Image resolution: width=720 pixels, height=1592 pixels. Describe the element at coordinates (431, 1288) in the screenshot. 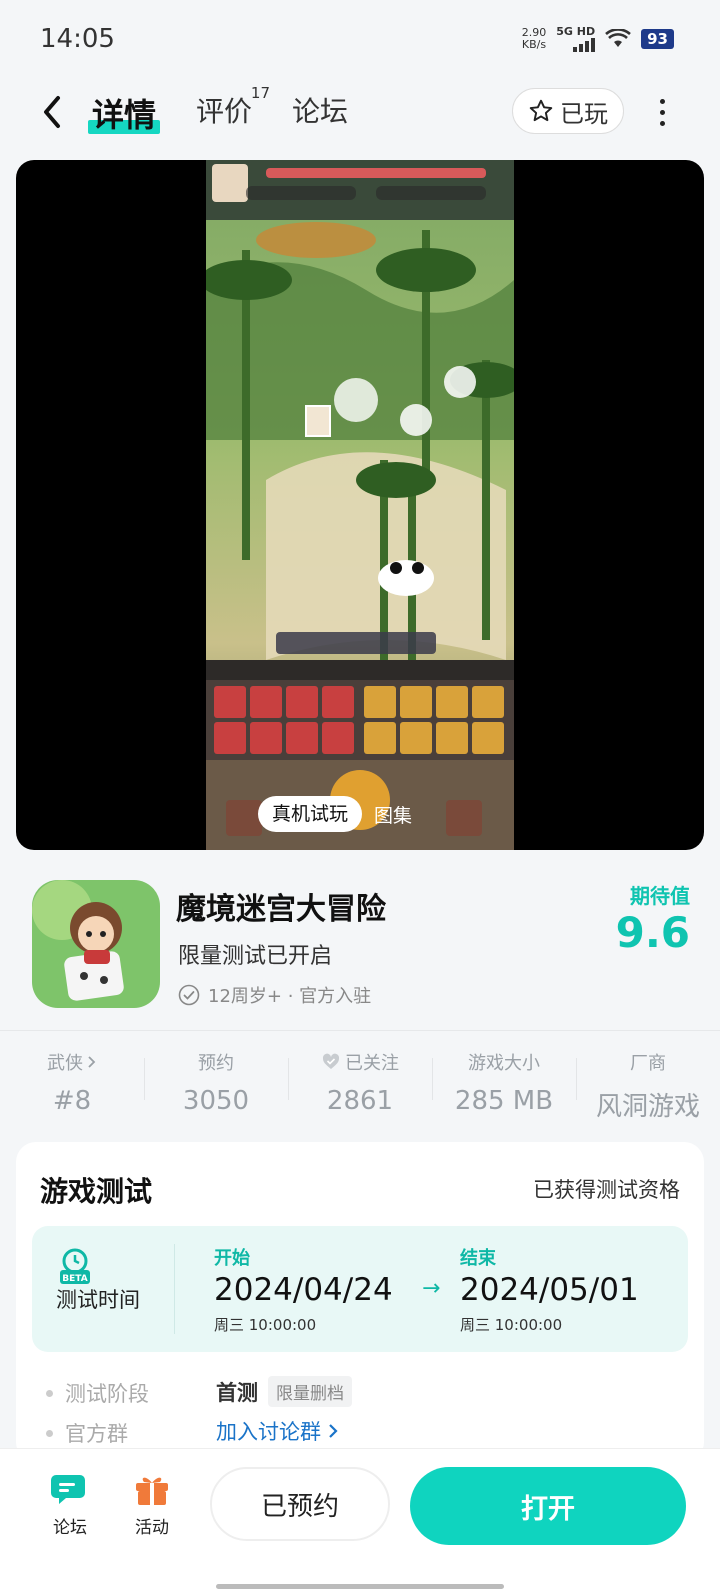

I see `arrow-icon: →` at that location.